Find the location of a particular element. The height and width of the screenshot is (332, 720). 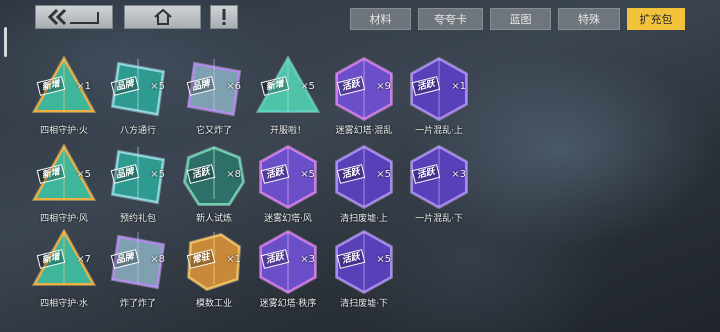

pack-item: 活跃 ×5 迷雾幻塔·风 is located at coordinates (288, 184).